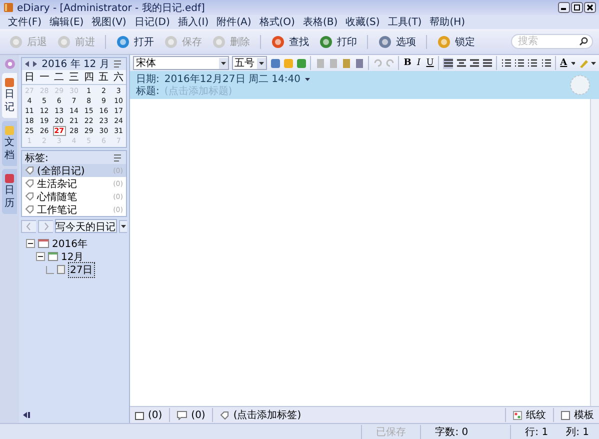  I want to click on menu-item: 插入(I), so click(193, 22).